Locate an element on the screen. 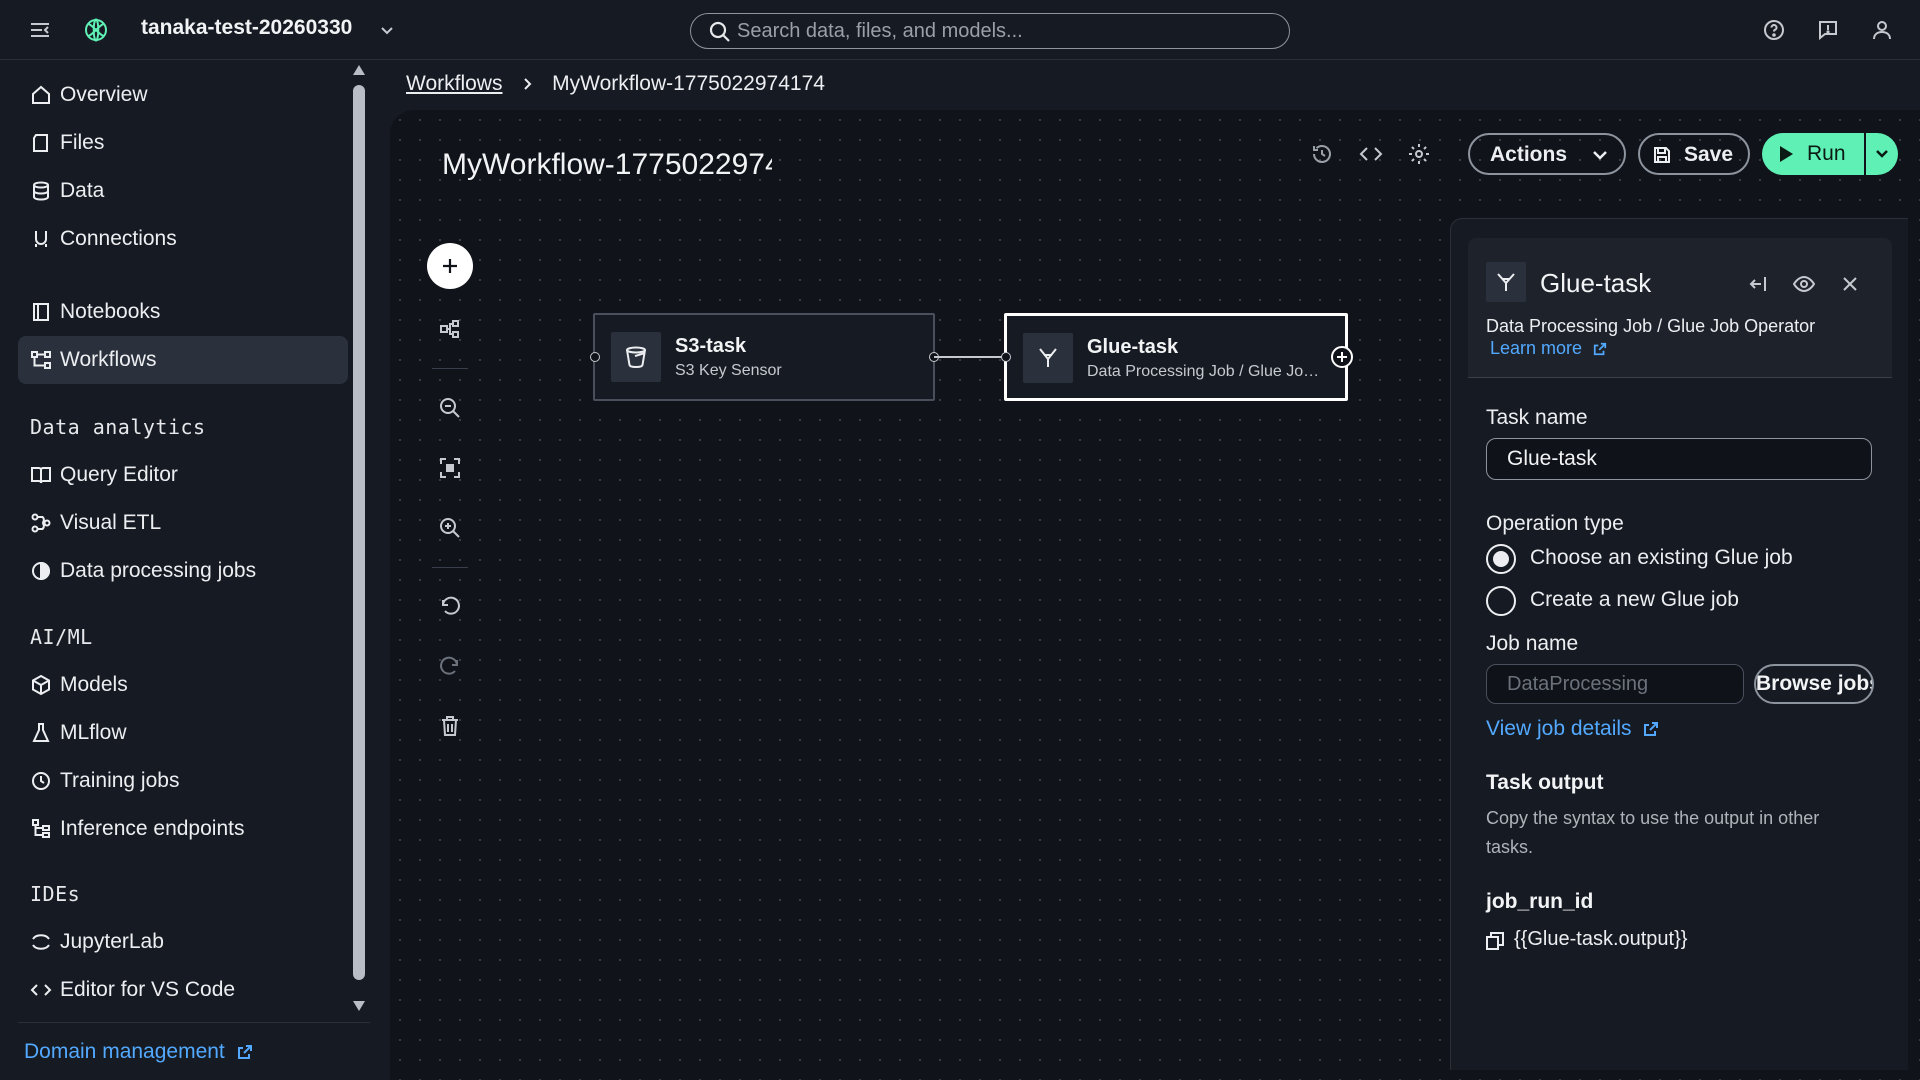 Image resolution: width=1920 pixels, height=1080 pixels. view-job-details-link: View job details is located at coordinates (1572, 729).